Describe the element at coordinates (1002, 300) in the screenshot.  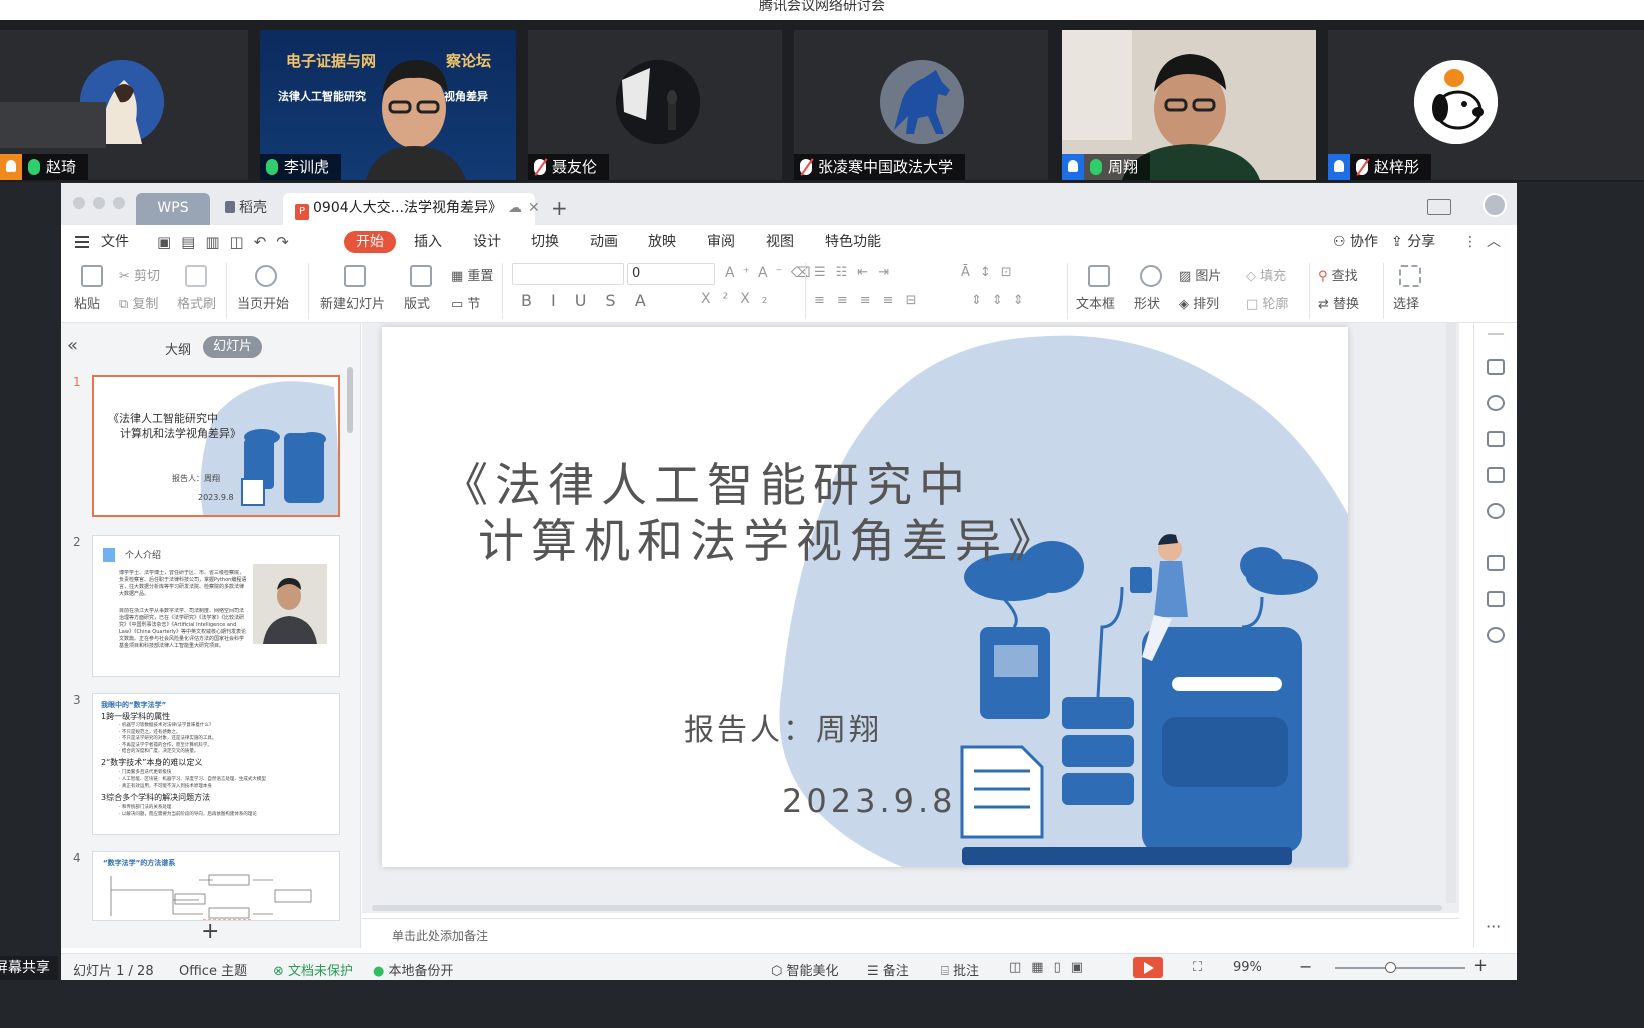
I see `line-spacing-icons: ⇕⇕⇕` at that location.